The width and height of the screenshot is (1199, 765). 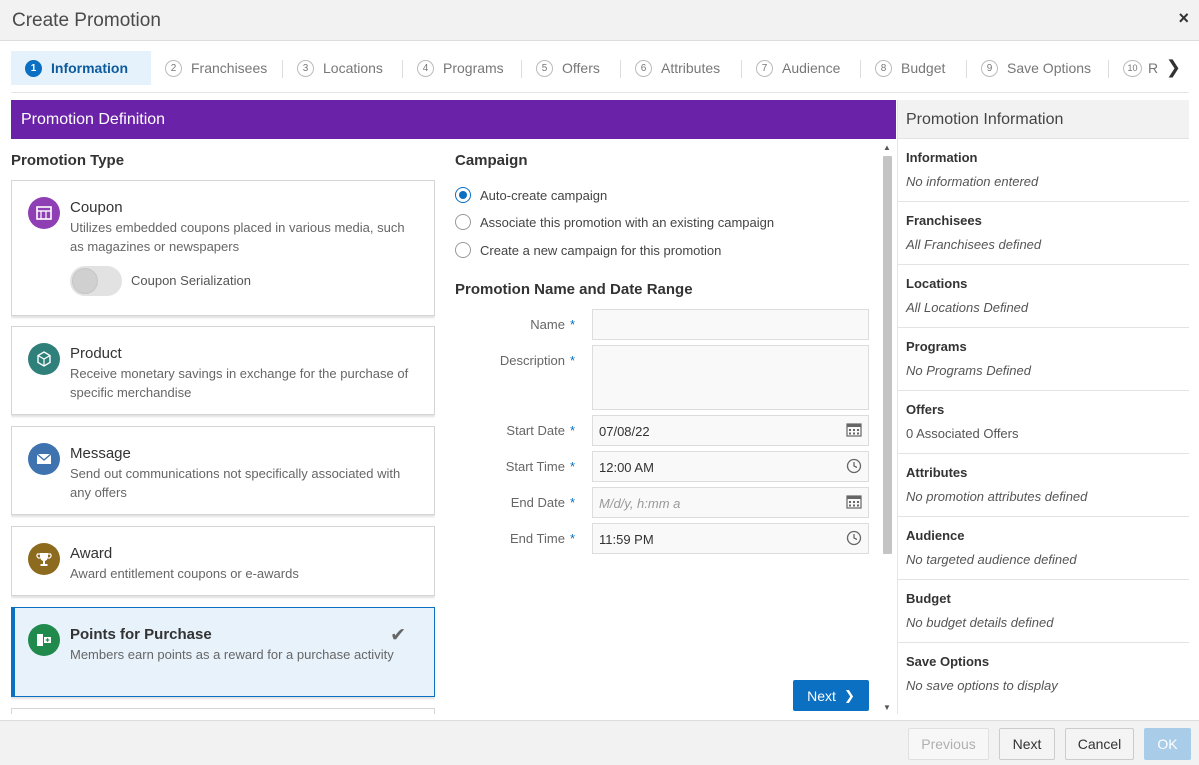 What do you see at coordinates (948, 744) in the screenshot?
I see `previous-button: Previous` at bounding box center [948, 744].